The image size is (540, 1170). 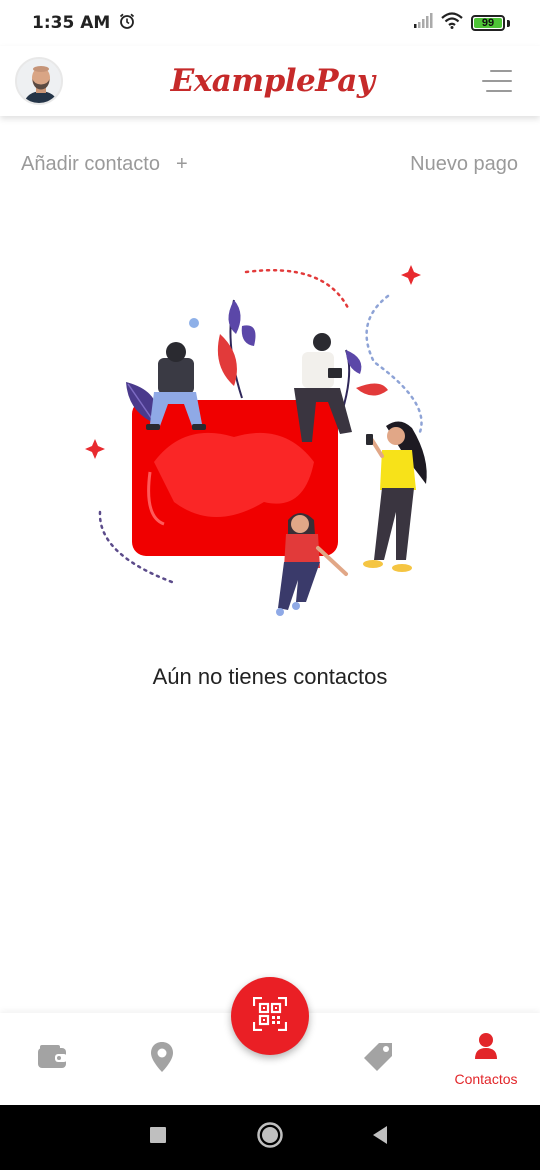 I want to click on new-payment-button: Nuevo pago, so click(x=464, y=164).